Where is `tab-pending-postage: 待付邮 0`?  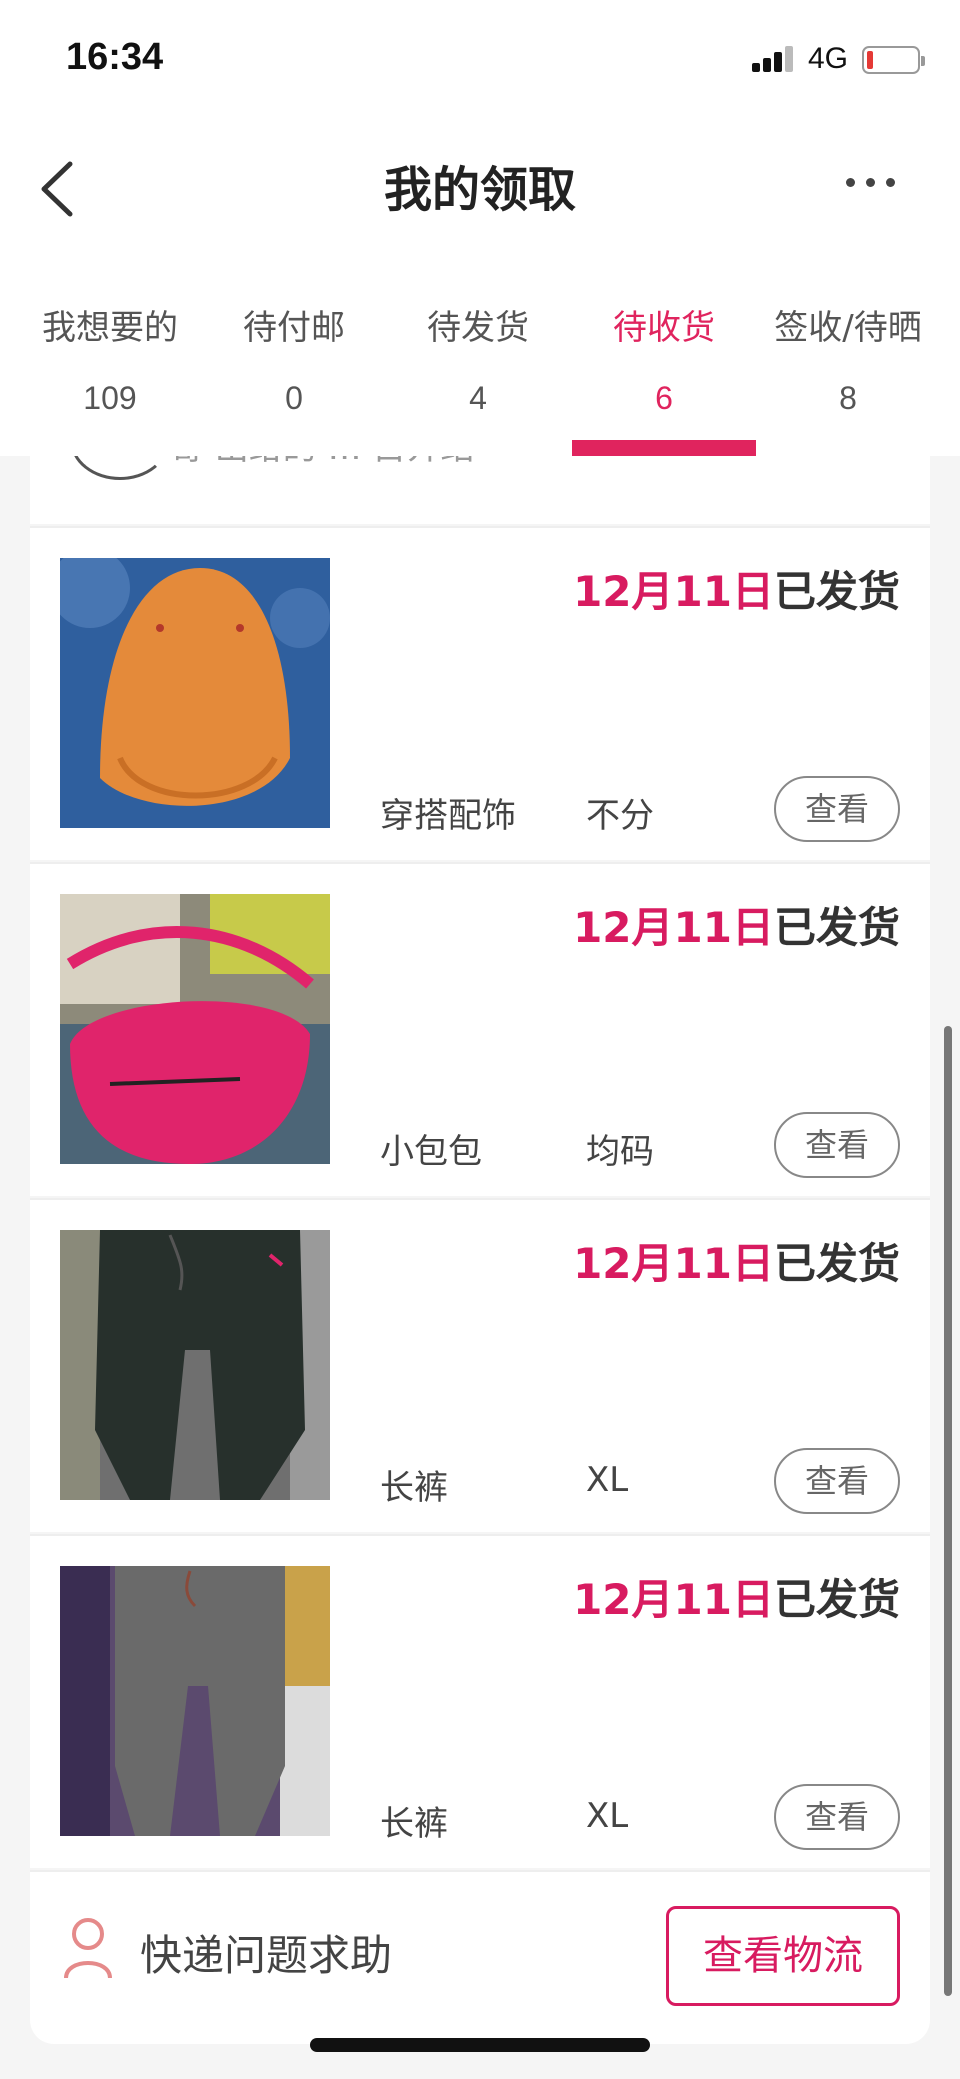
tab-pending-postage: 待付邮 0 is located at coordinates (294, 358).